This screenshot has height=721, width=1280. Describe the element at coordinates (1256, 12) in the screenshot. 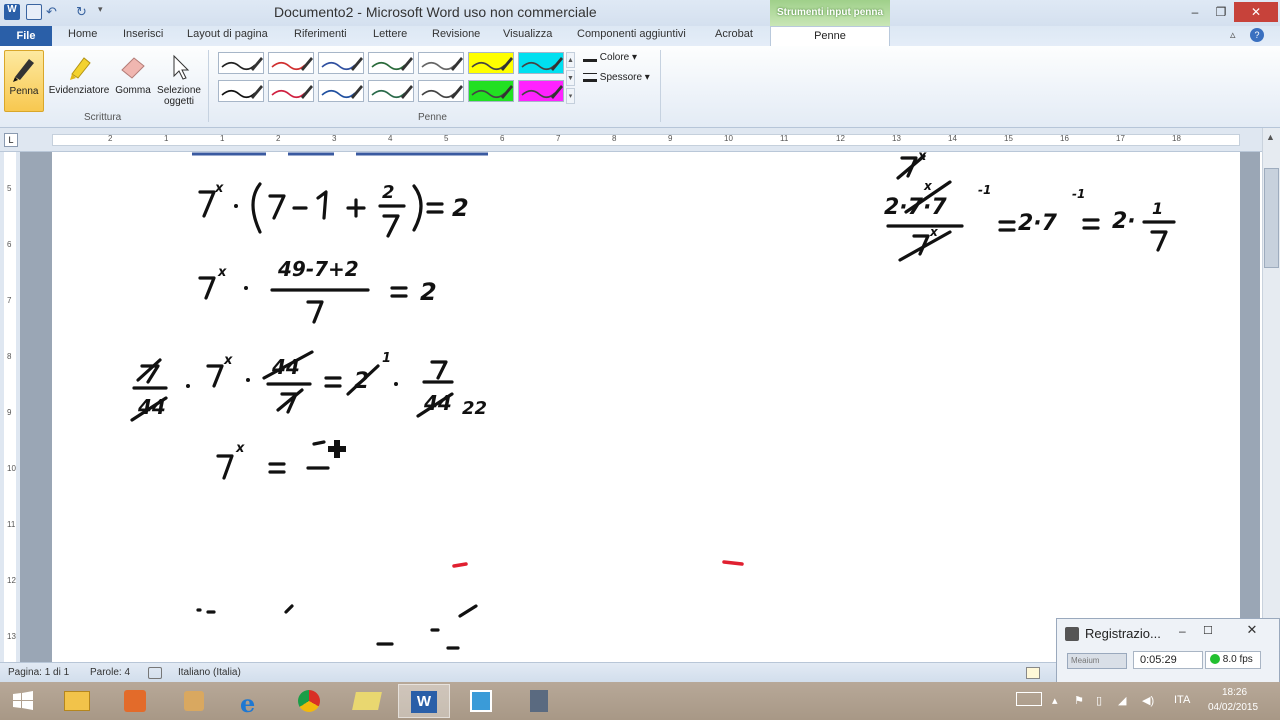

I see `close-button: ✕` at that location.